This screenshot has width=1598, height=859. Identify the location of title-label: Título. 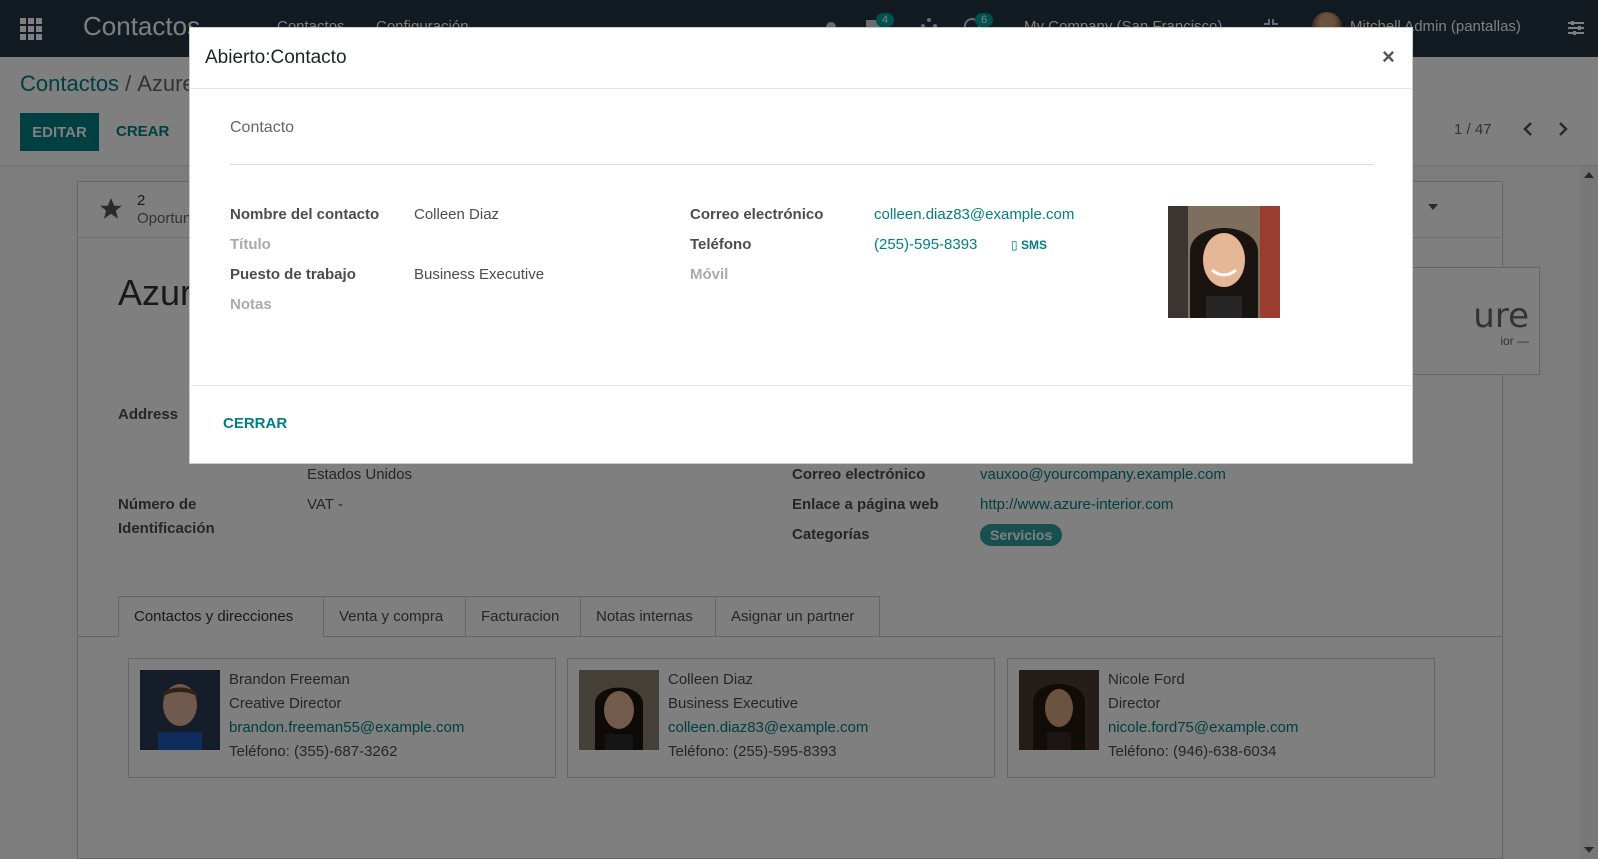
(250, 244).